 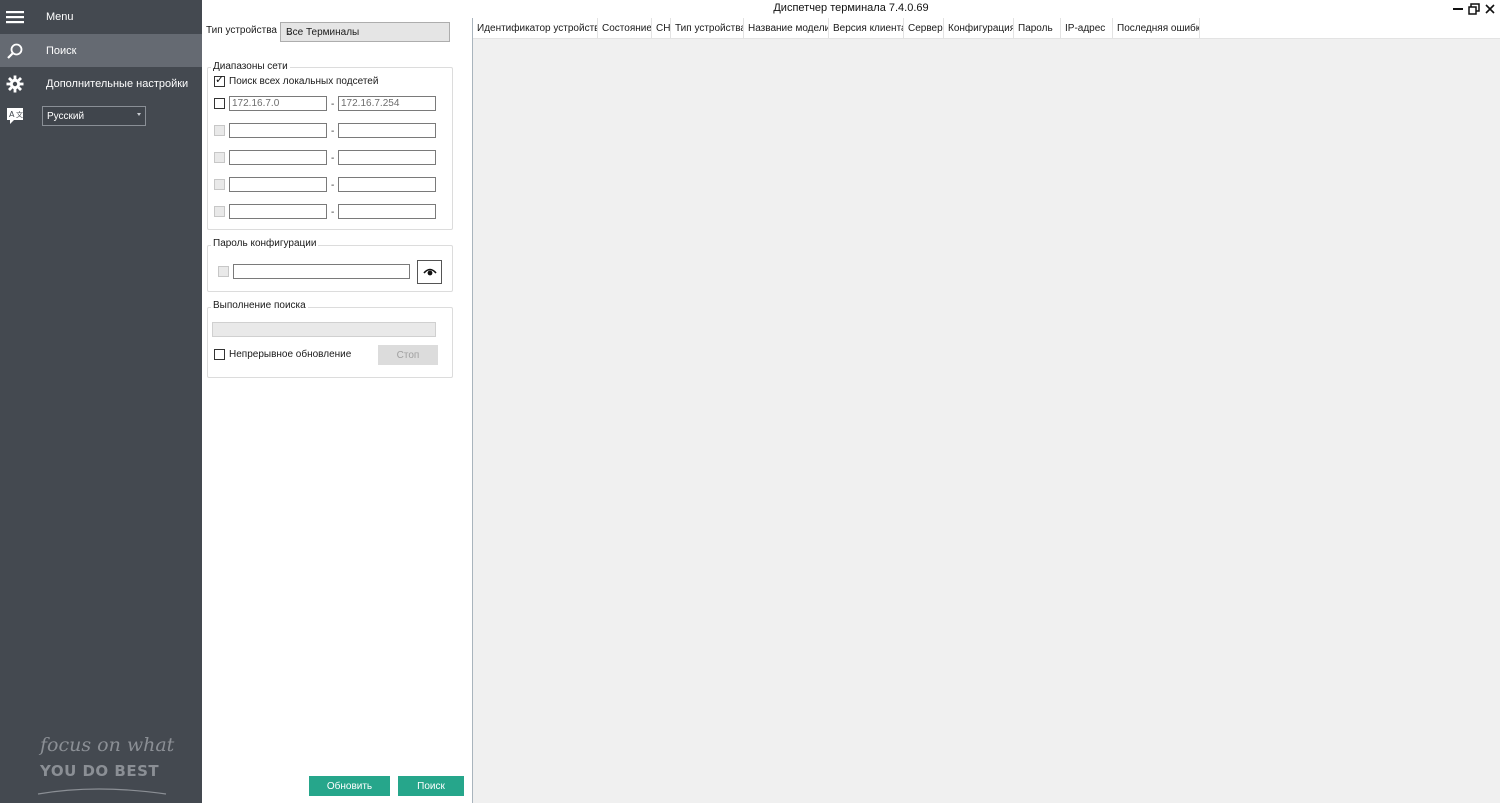 What do you see at coordinates (66, 116) in the screenshot?
I see `language-value: Русский` at bounding box center [66, 116].